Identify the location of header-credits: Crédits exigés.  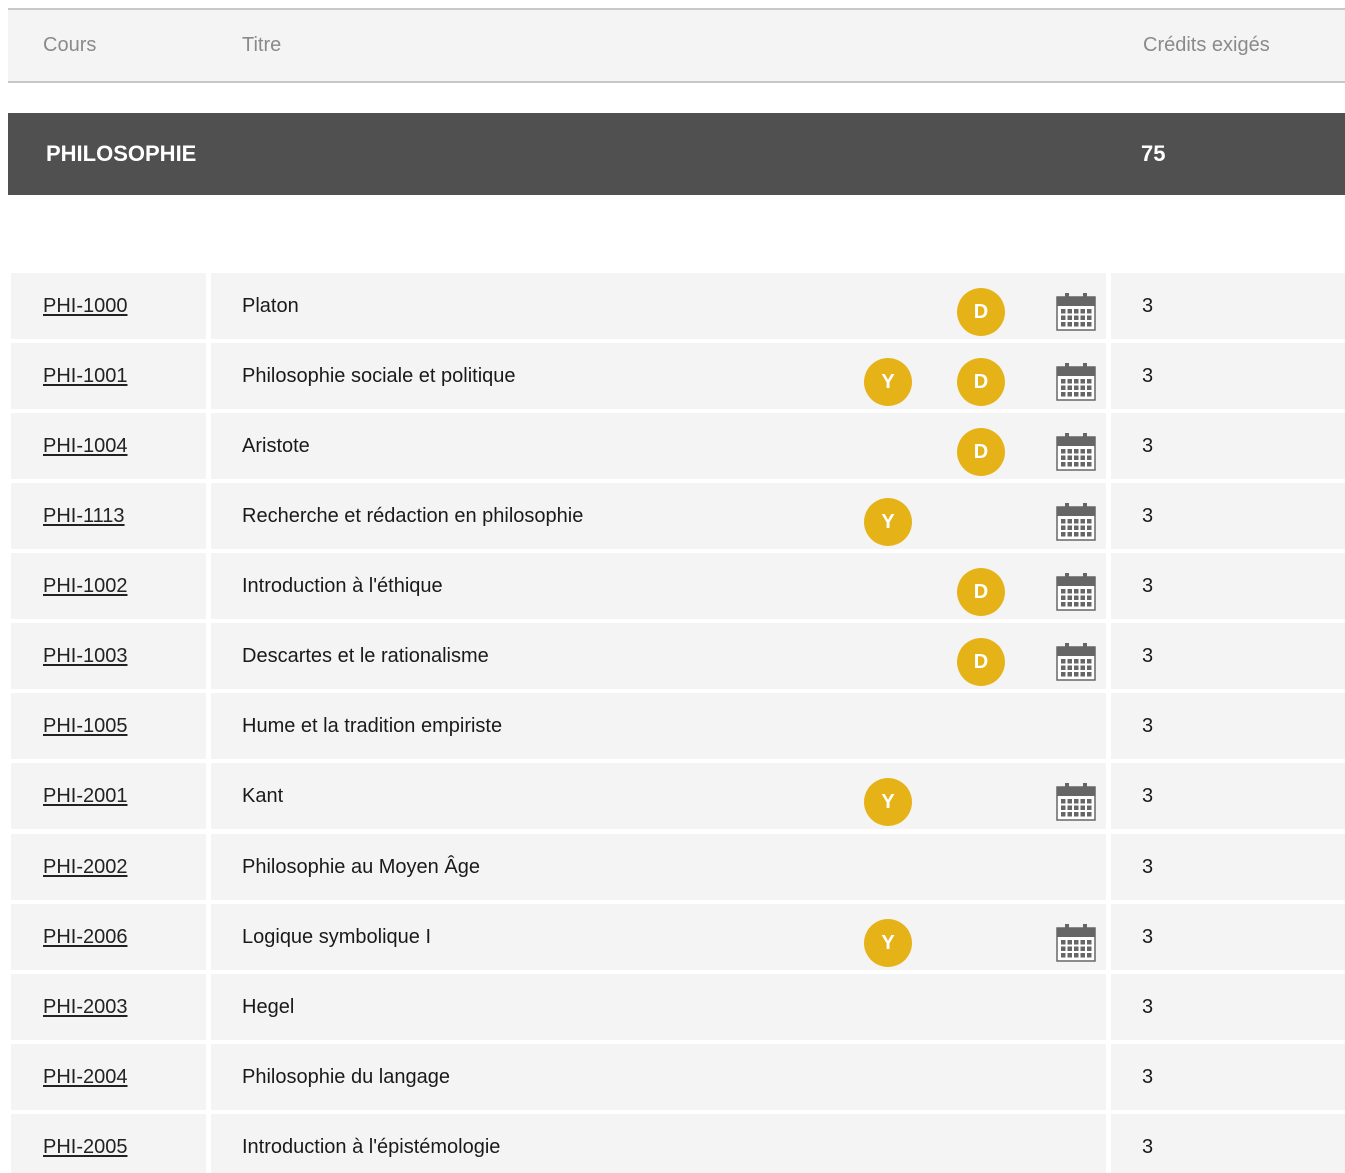
(1228, 45).